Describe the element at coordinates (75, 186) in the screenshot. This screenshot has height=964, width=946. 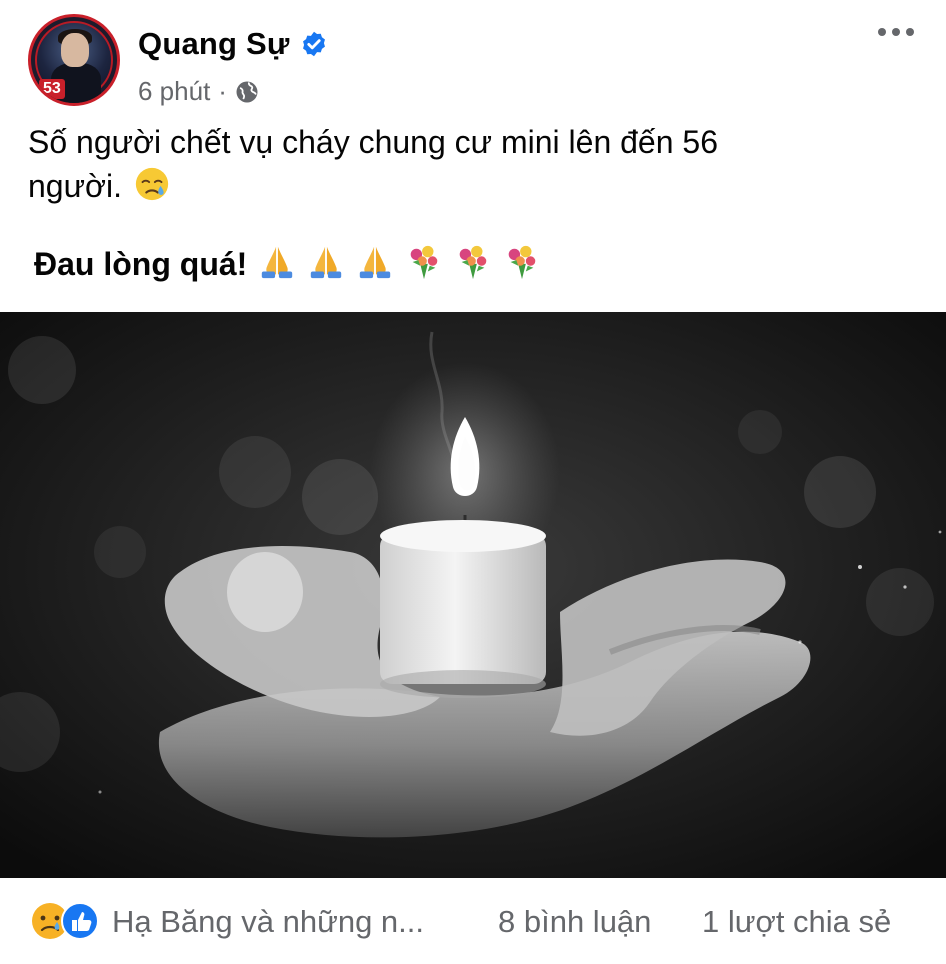
I see `post-text-line-2-text: người.` at that location.